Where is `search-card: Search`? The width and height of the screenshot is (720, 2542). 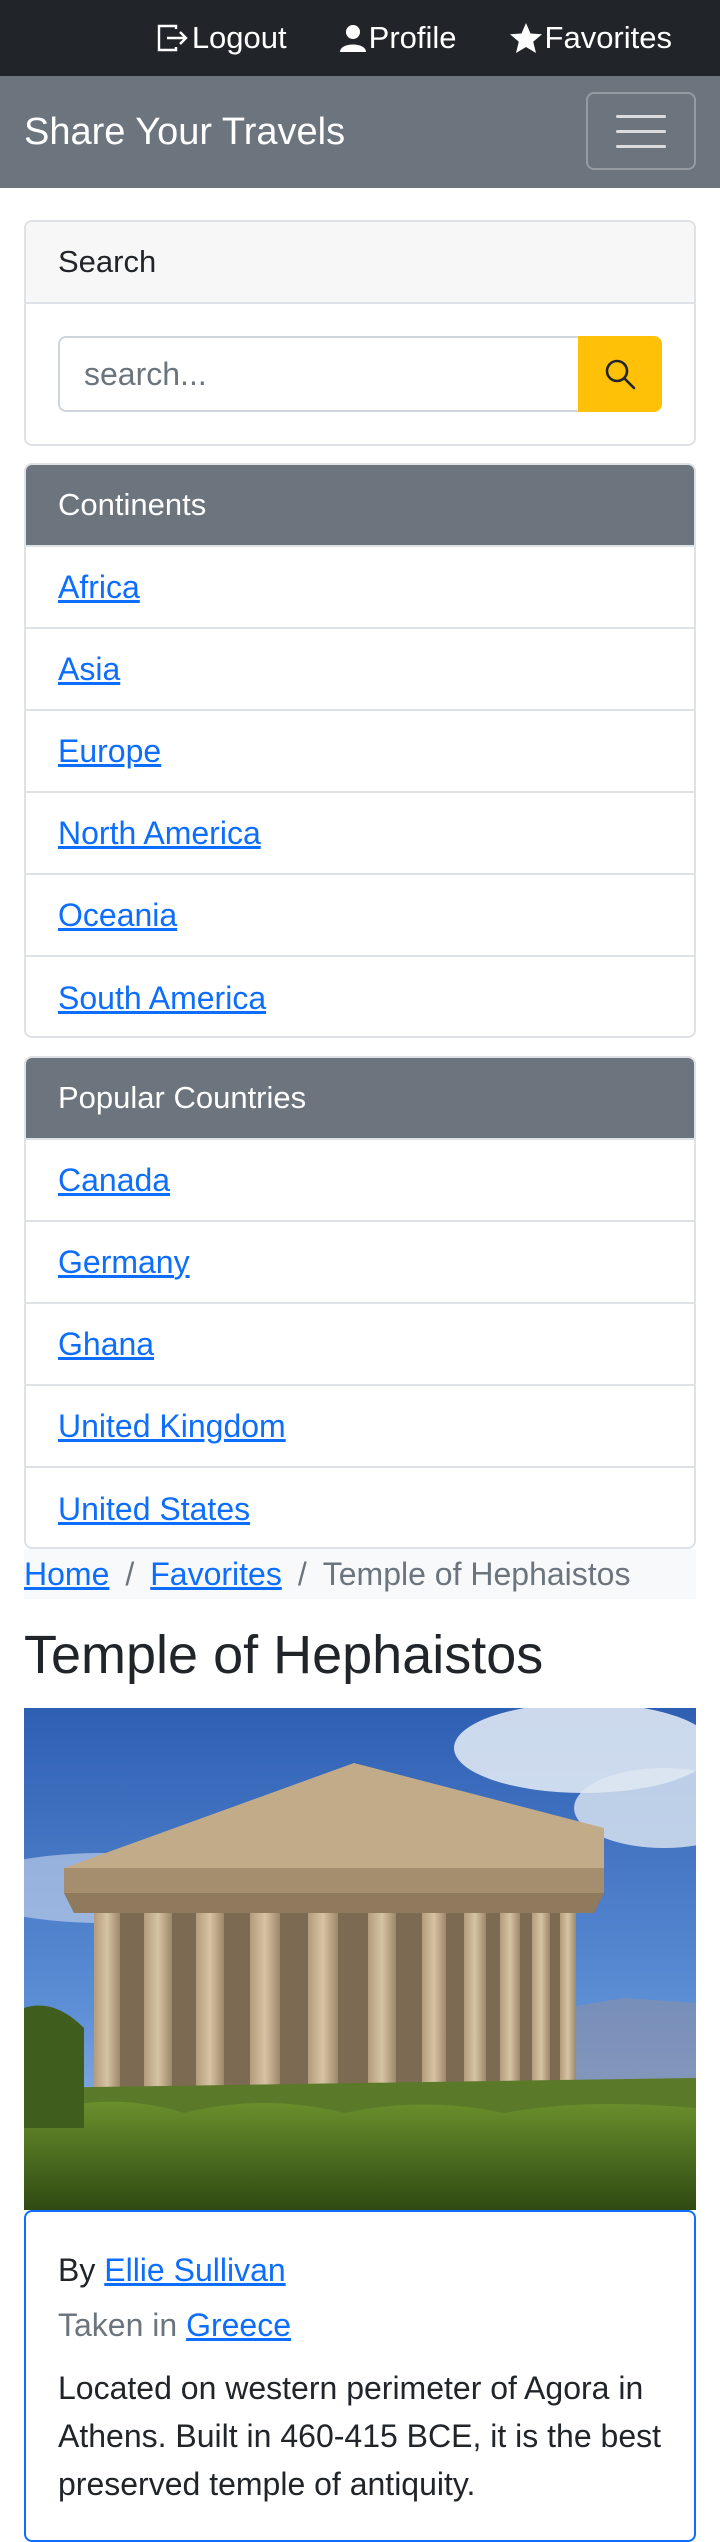 search-card: Search is located at coordinates (360, 333).